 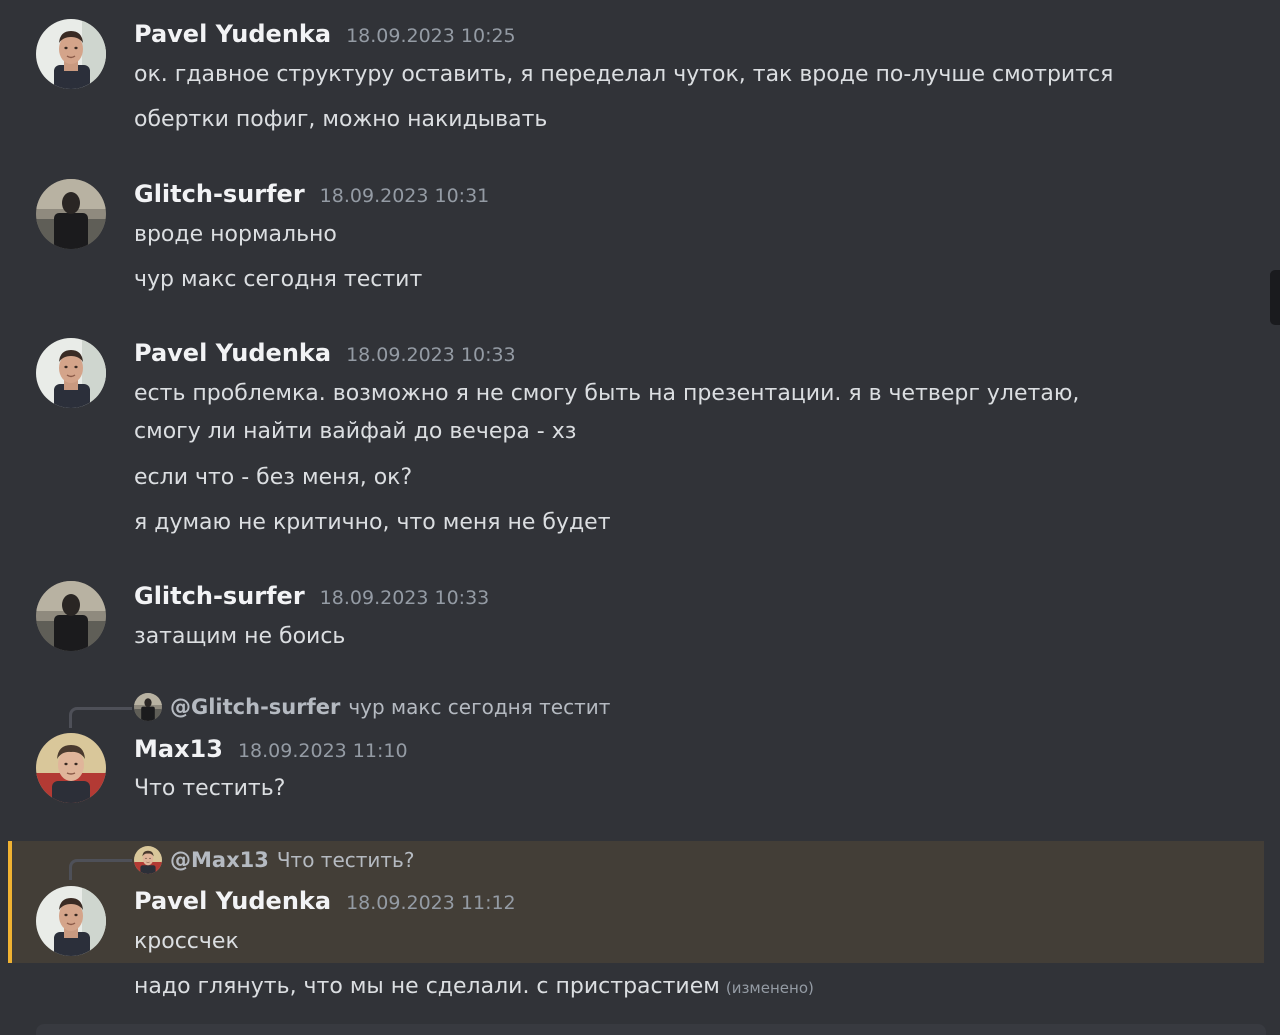 What do you see at coordinates (255, 707) in the screenshot?
I see `reply-mention: @Glitch-surfer` at bounding box center [255, 707].